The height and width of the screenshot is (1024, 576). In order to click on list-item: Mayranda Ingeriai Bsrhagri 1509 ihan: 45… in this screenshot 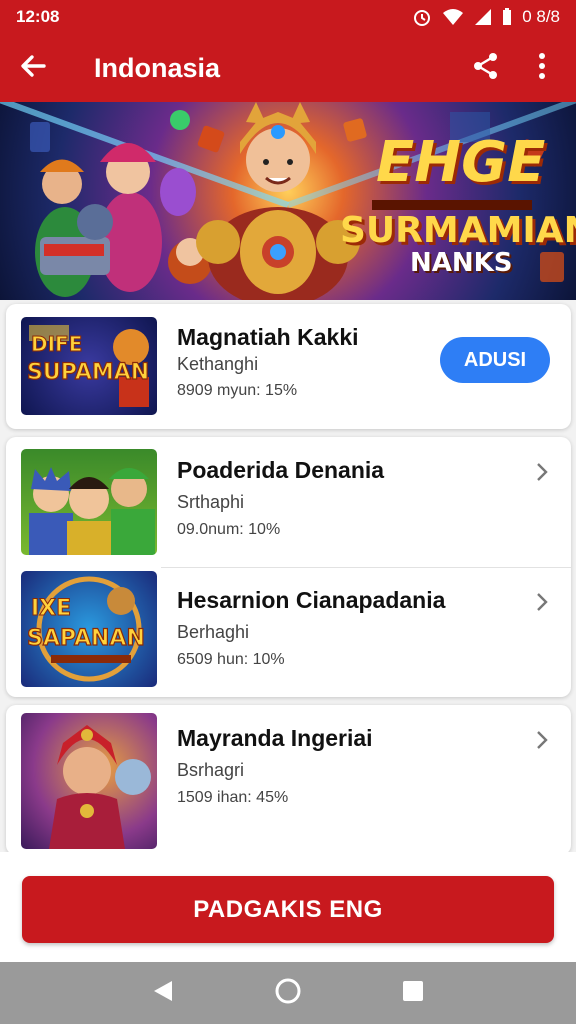, I will do `click(288, 780)`.